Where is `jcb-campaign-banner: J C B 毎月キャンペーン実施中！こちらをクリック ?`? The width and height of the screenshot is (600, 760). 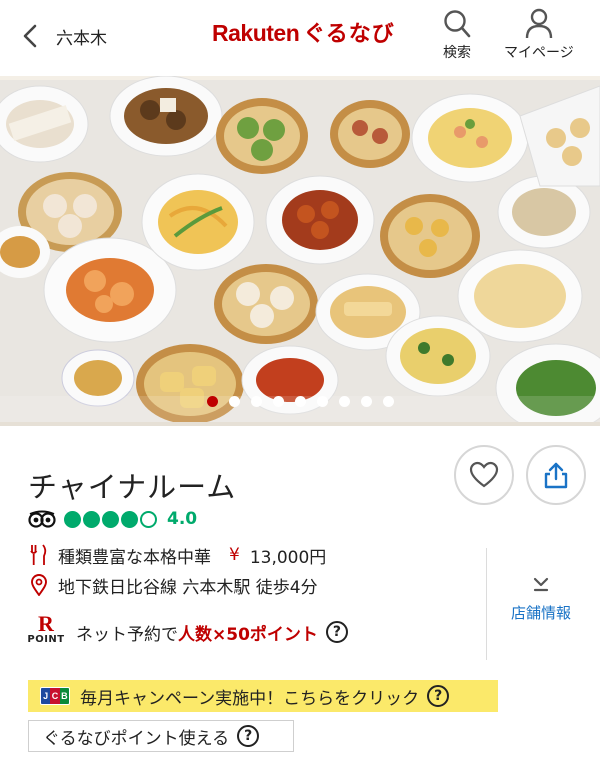
jcb-campaign-banner: J C B 毎月キャンペーン実施中！こちらをクリック ? is located at coordinates (263, 696).